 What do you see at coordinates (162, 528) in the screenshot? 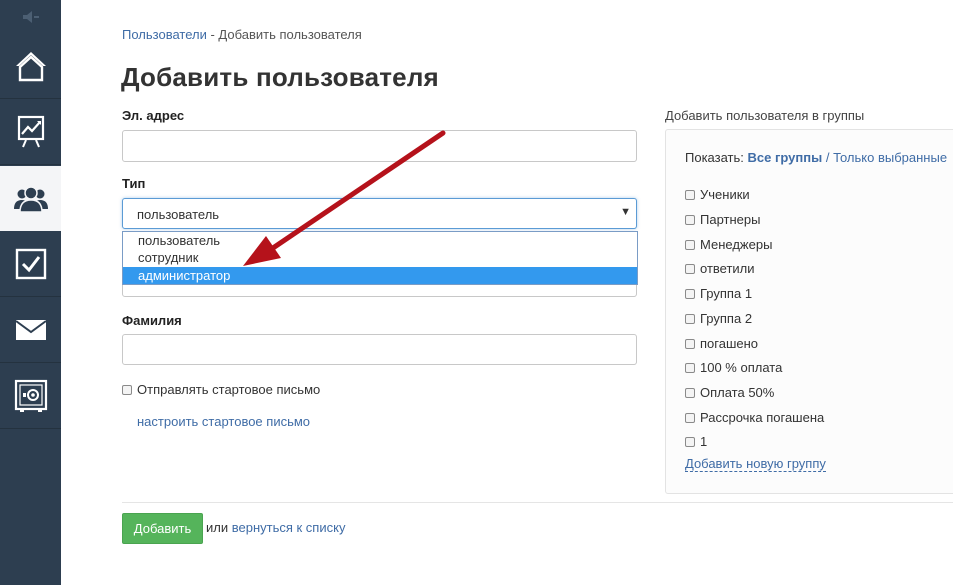
I see `add-user-button: Добавить` at bounding box center [162, 528].